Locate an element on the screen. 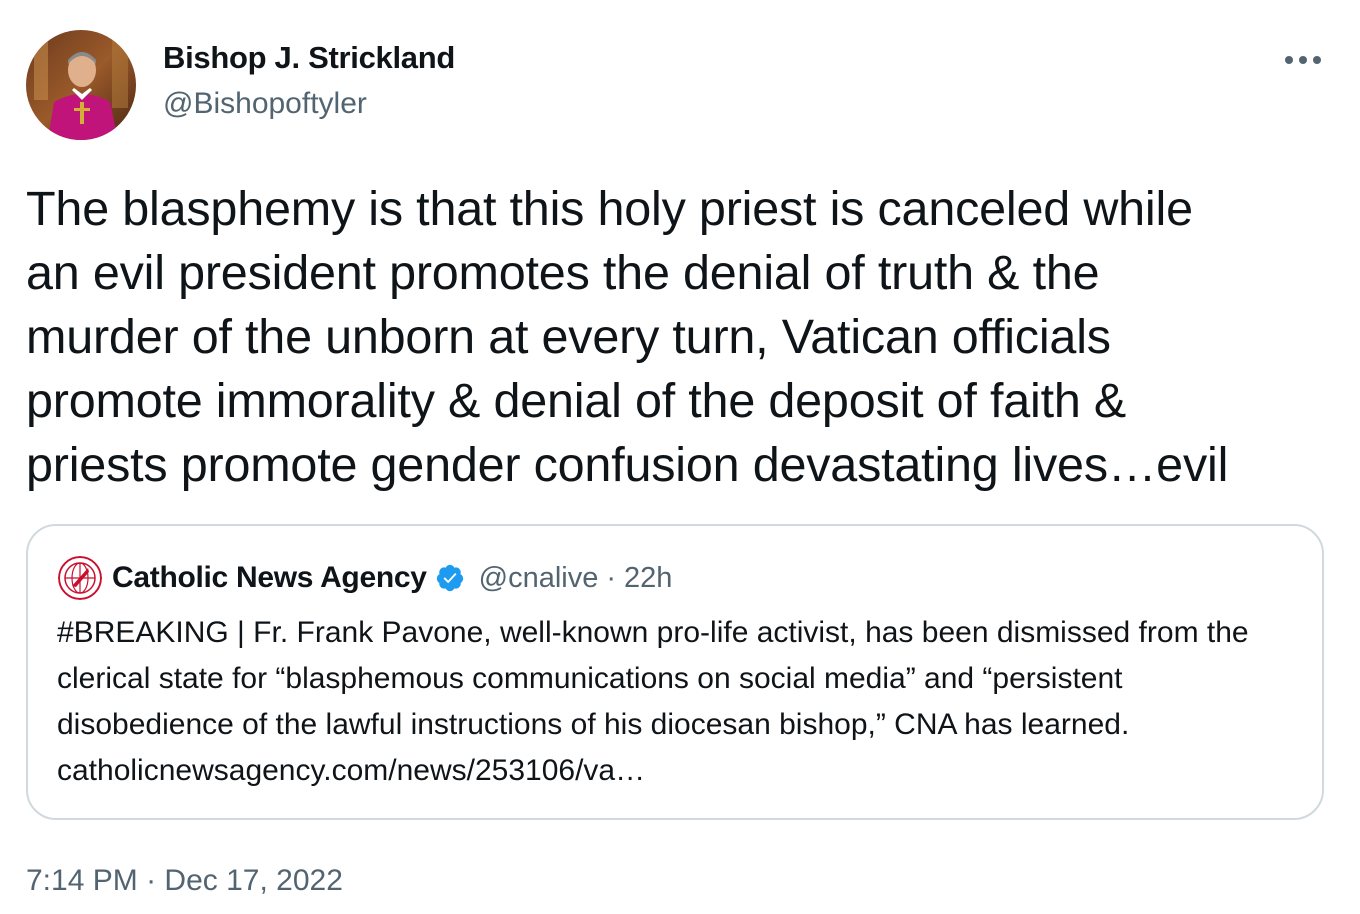 The width and height of the screenshot is (1360, 914). author-handle: @Bishopoftyler is located at coordinates (265, 104).